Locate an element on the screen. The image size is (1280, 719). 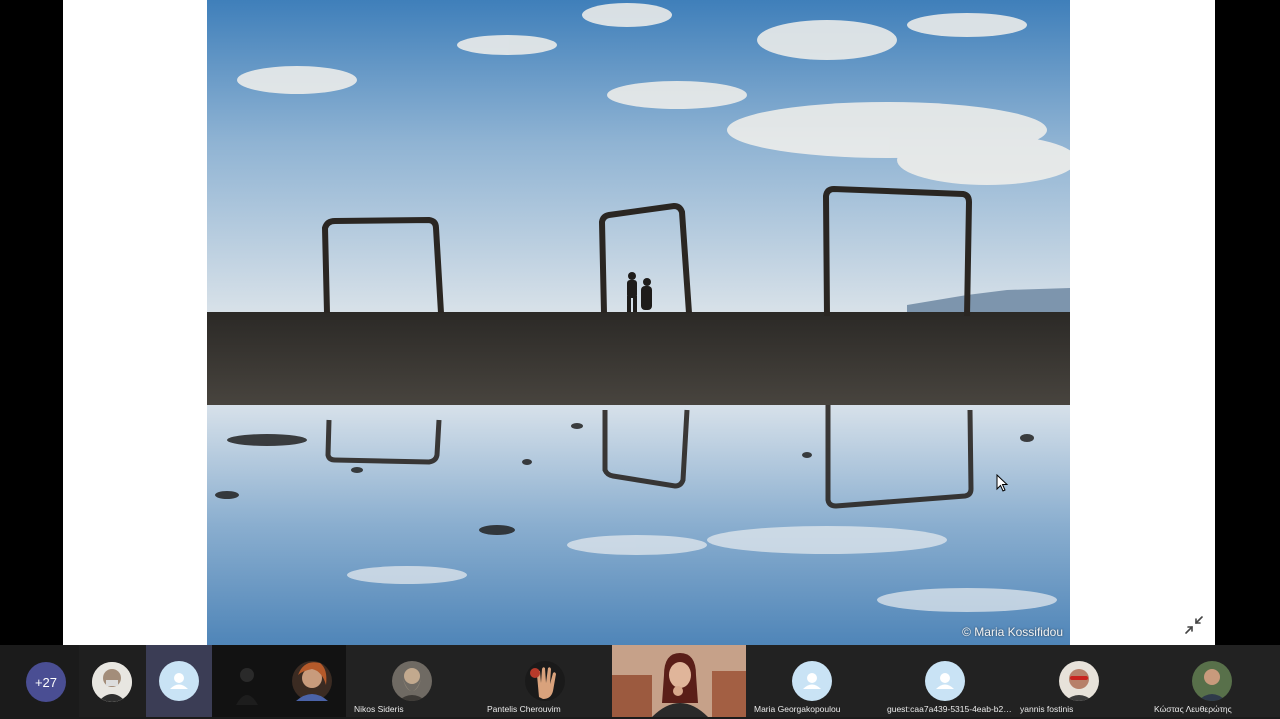
participant-tile: yannis fostinis is located at coordinates (1079, 681).